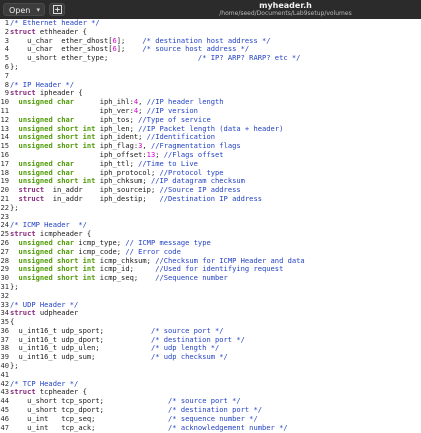 The image size is (421, 433). I want to click on code-token: u_int16_t udp_dport;, so click(80, 339).